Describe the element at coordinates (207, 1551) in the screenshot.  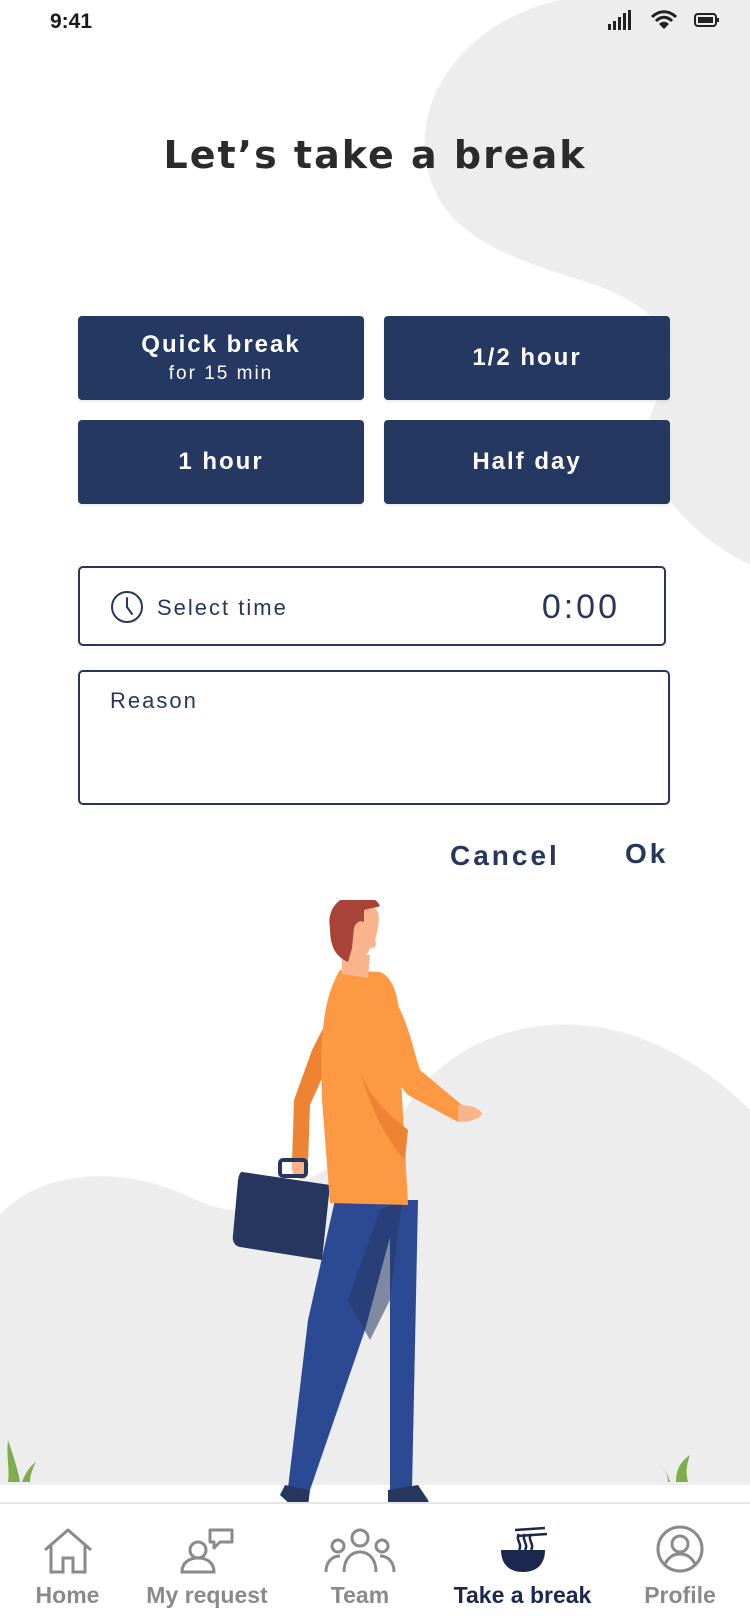
I see `request-icon` at that location.